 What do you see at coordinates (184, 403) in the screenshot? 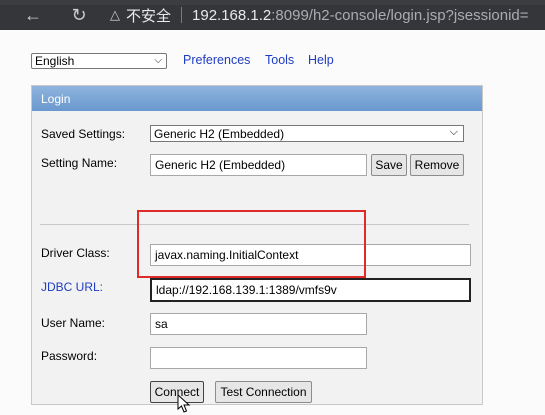
I see `mouse-cursor-icon` at bounding box center [184, 403].